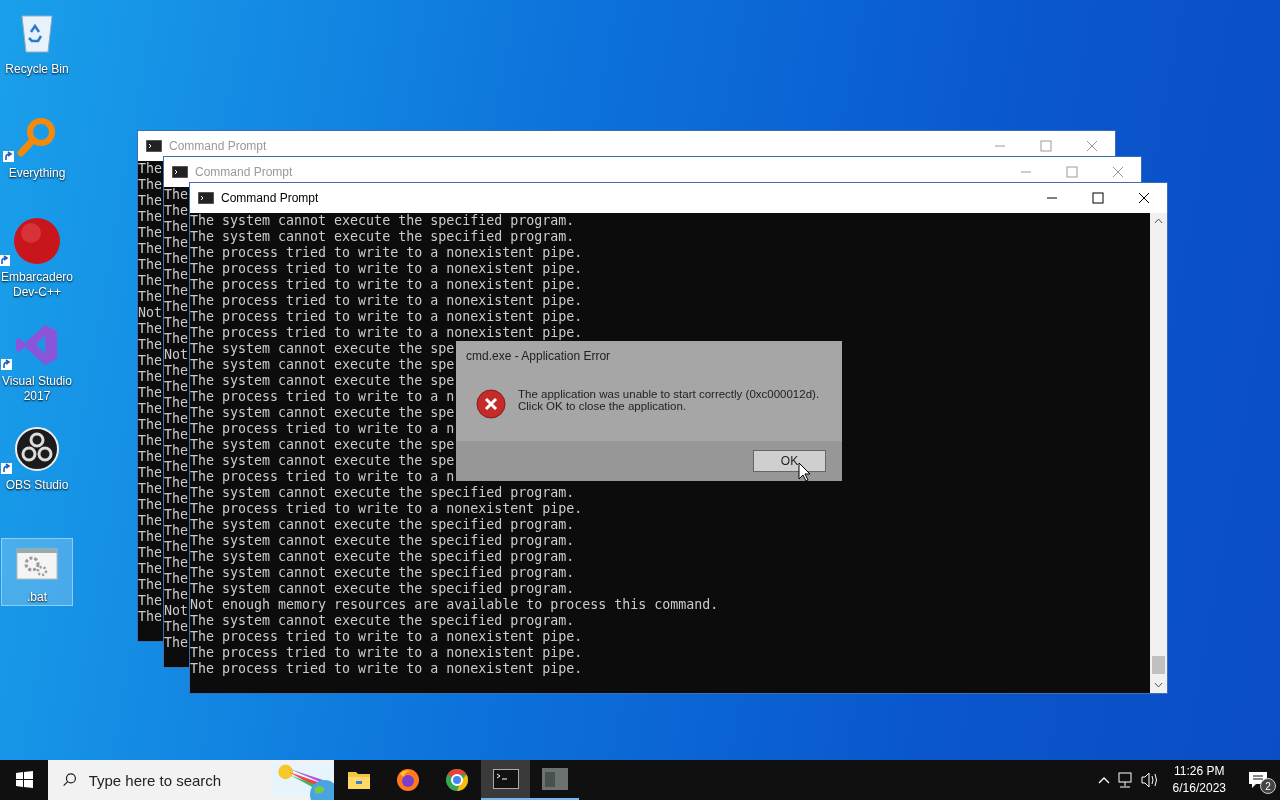 Image resolution: width=1280 pixels, height=800 pixels. I want to click on infinity-ribbon-icon, so click(37, 345).